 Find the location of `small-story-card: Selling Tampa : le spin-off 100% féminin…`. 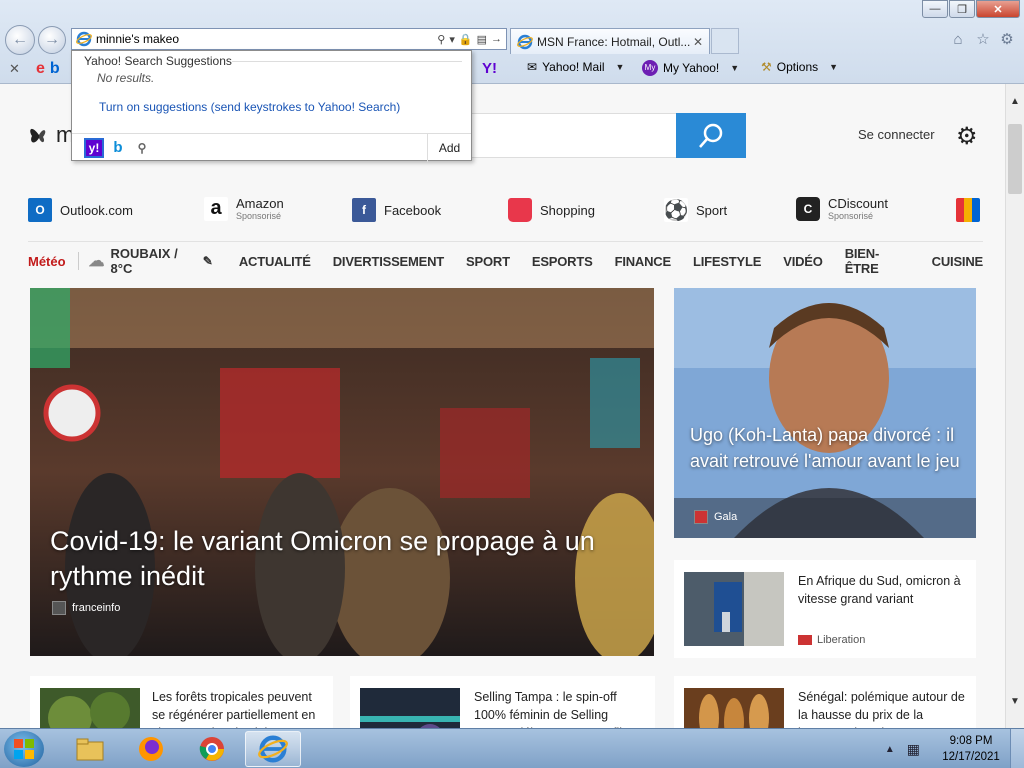

small-story-card: Selling Tampa : le spin-off 100% féminin… is located at coordinates (502, 702).